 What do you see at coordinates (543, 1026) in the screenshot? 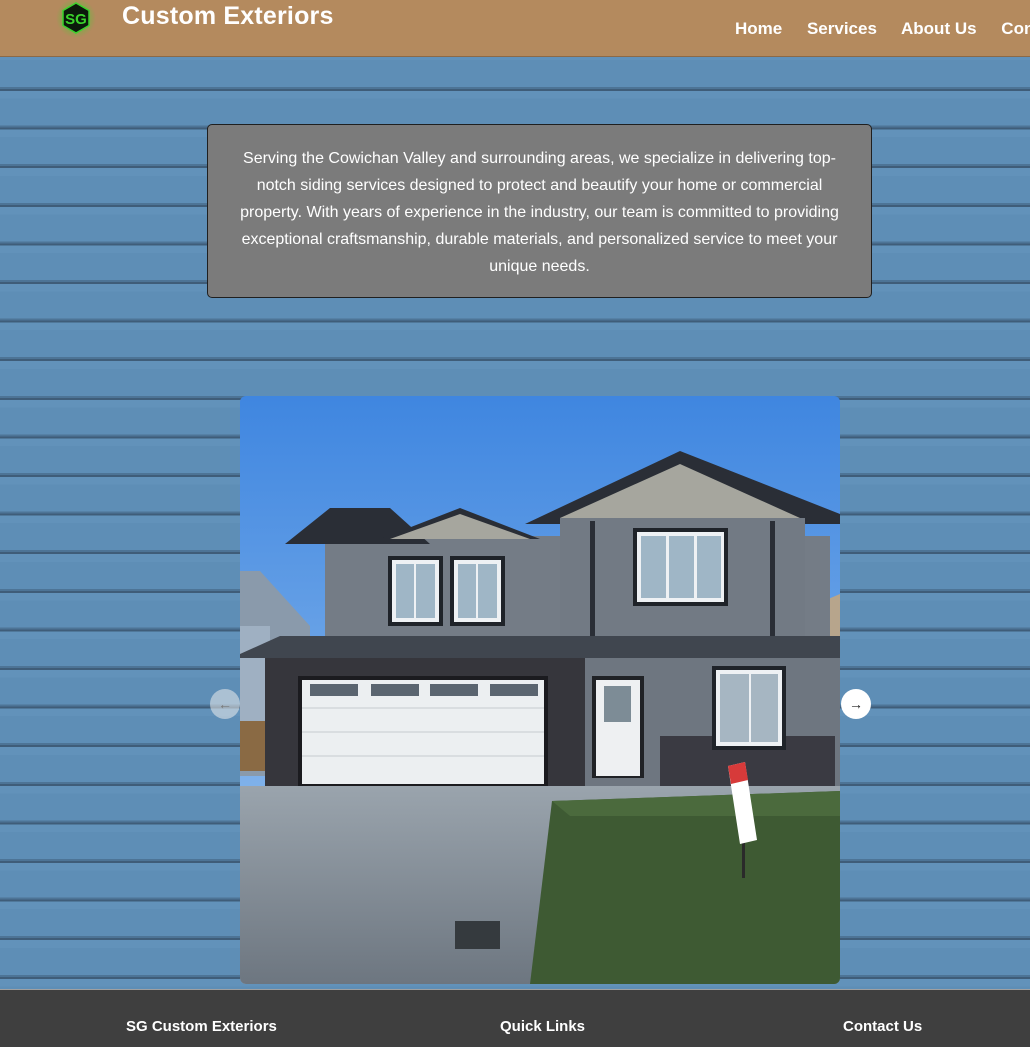
I see `footer-quick-links-heading: Quick Links` at bounding box center [543, 1026].